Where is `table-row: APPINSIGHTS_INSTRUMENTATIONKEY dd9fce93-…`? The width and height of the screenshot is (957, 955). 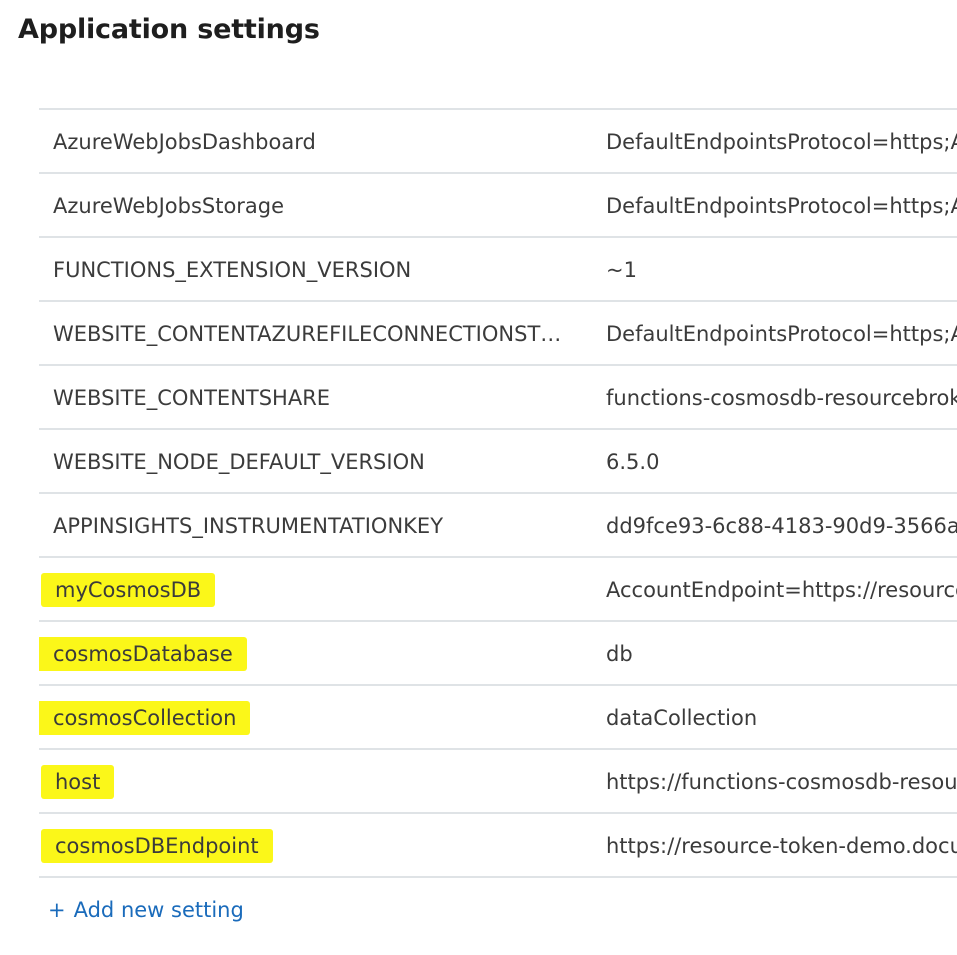
table-row: APPINSIGHTS_INSTRUMENTATIONKEY dd9fce93-… is located at coordinates (498, 524).